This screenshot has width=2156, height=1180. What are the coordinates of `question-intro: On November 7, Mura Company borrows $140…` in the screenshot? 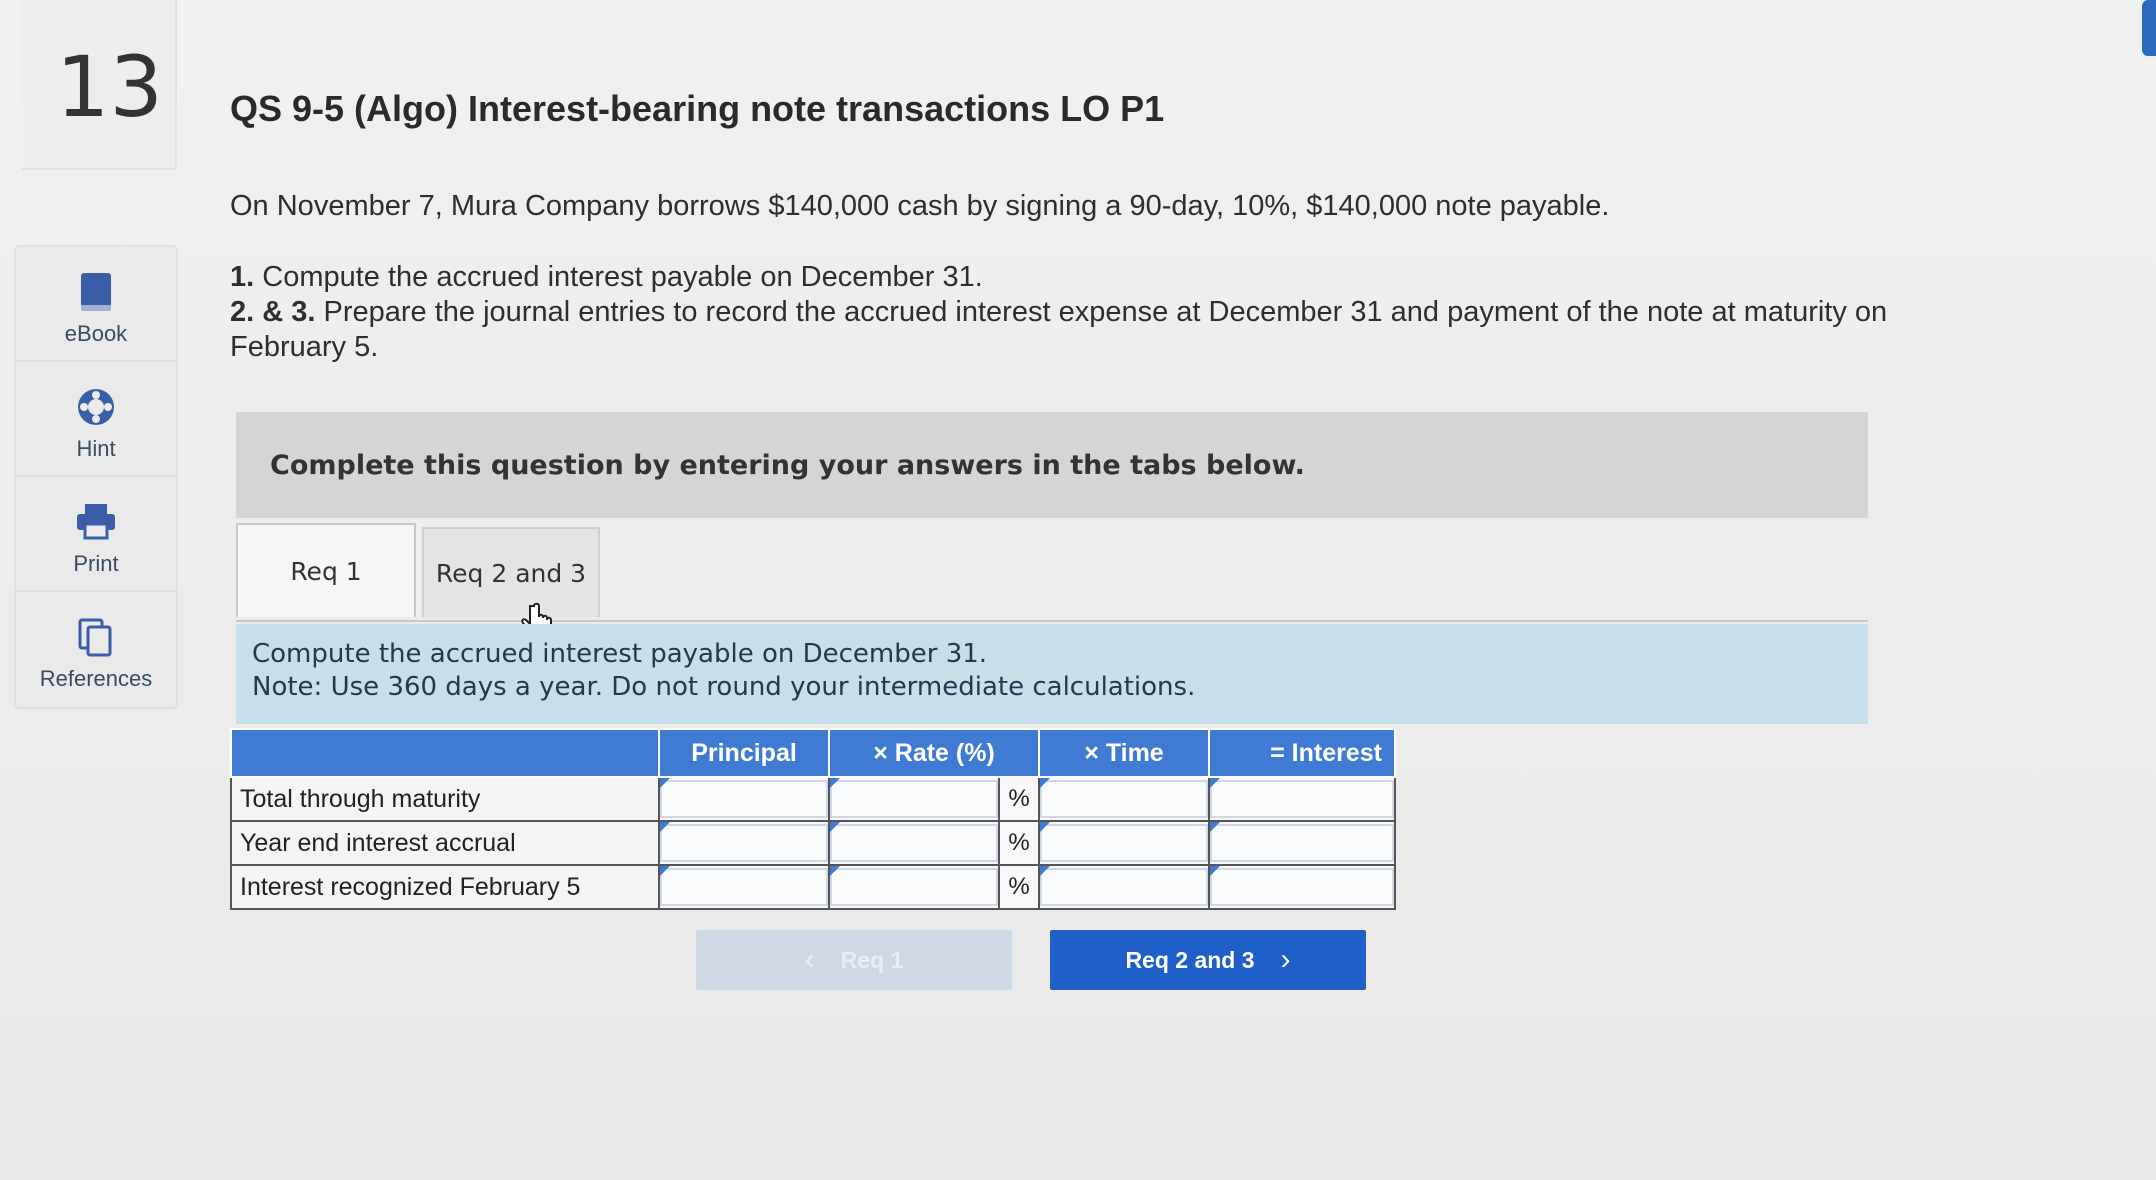 It's located at (920, 206).